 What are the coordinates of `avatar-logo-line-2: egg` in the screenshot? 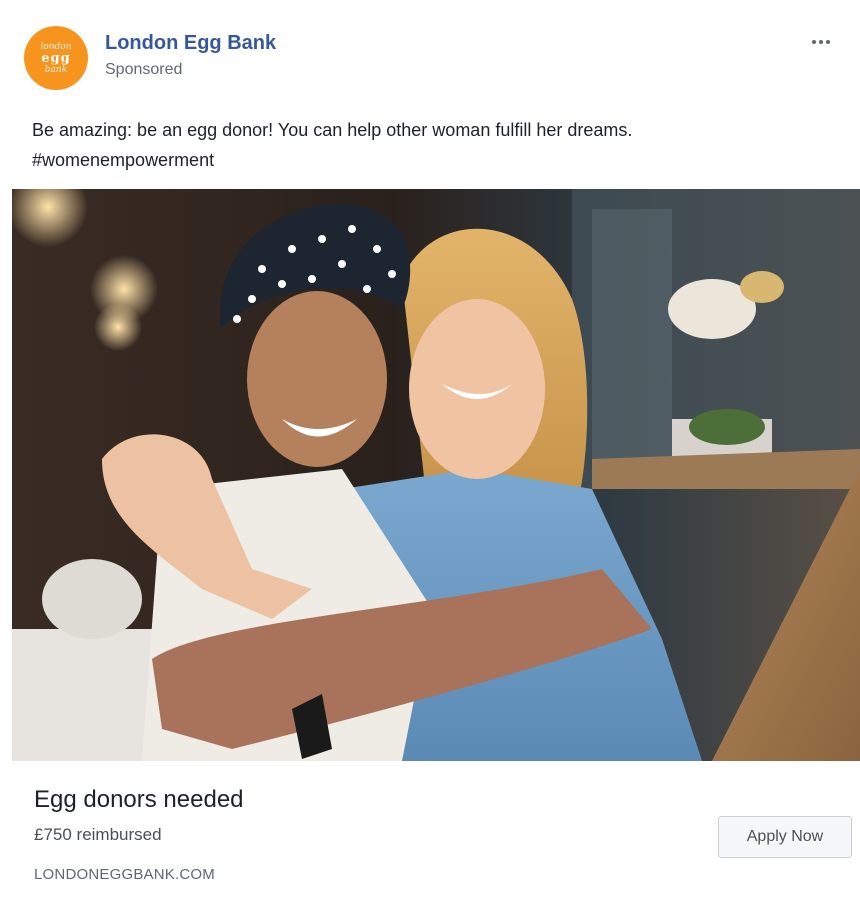 It's located at (56, 58).